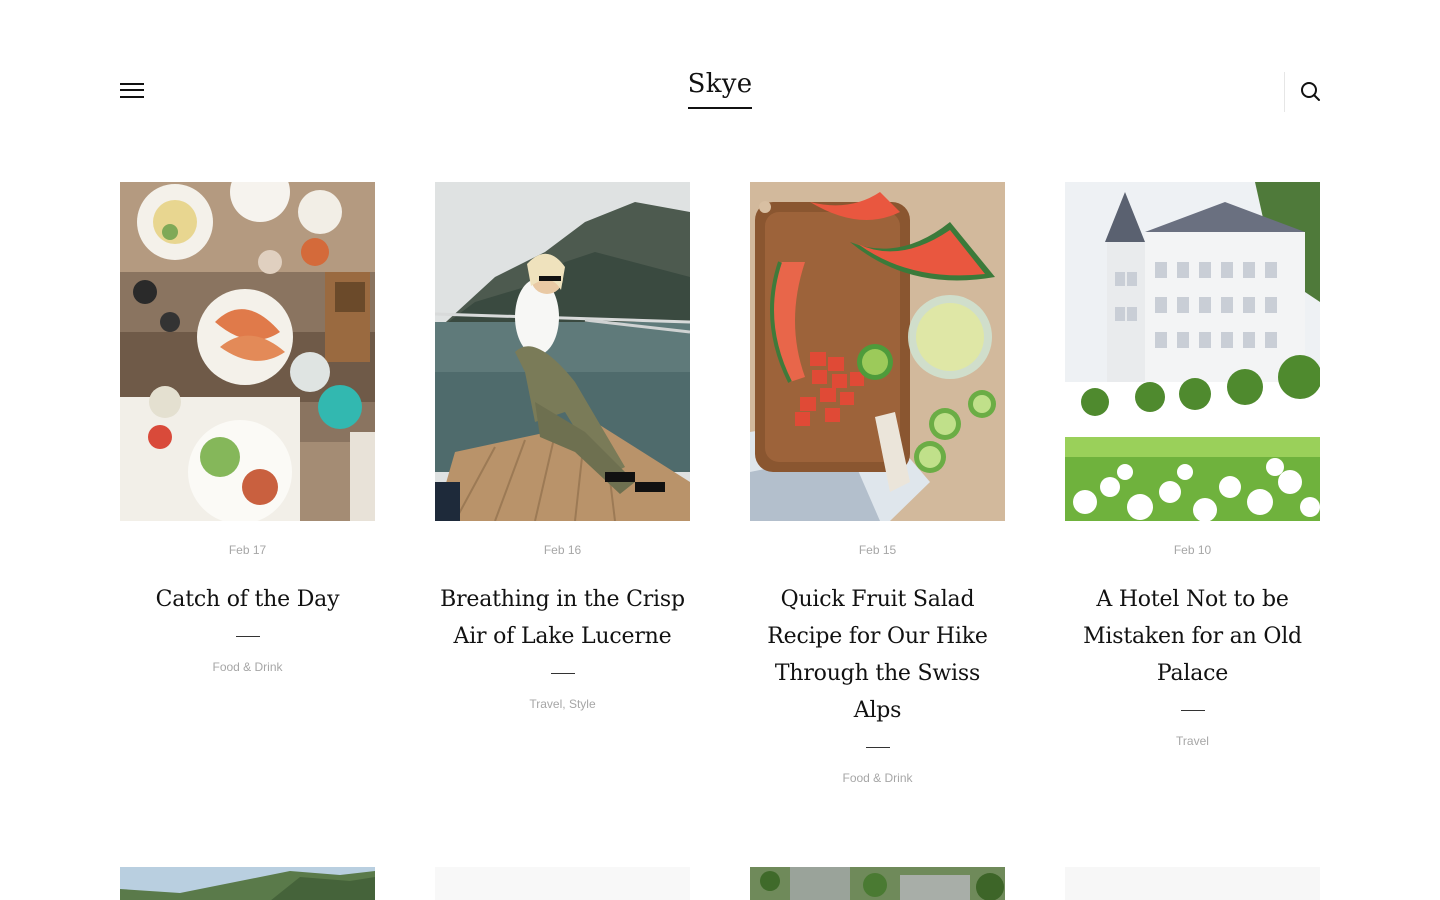 Image resolution: width=1440 pixels, height=900 pixels. What do you see at coordinates (247, 351) in the screenshot?
I see `food-table-image` at bounding box center [247, 351].